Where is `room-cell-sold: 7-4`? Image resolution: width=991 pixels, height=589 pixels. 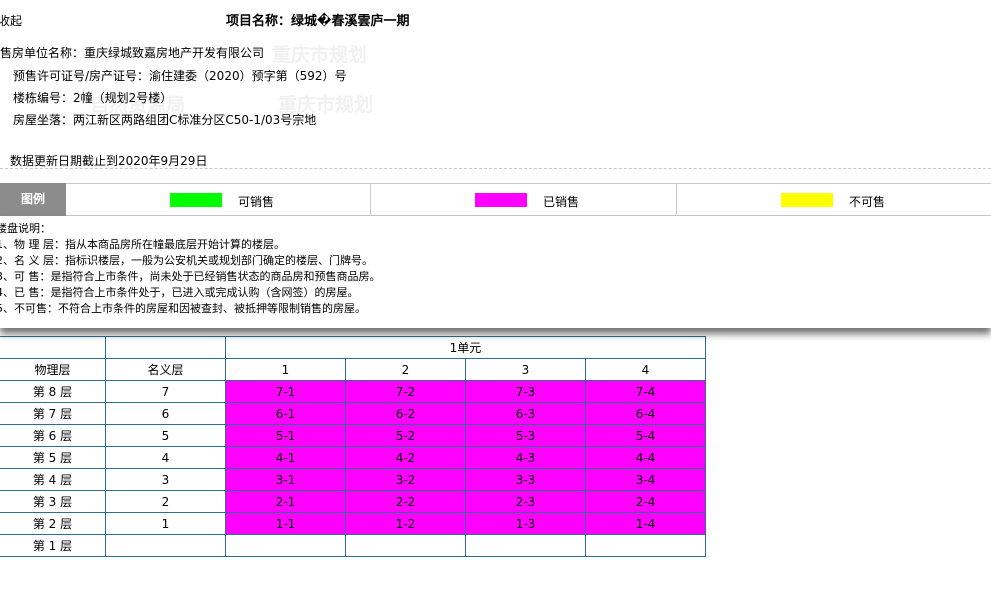 room-cell-sold: 7-4 is located at coordinates (645, 391).